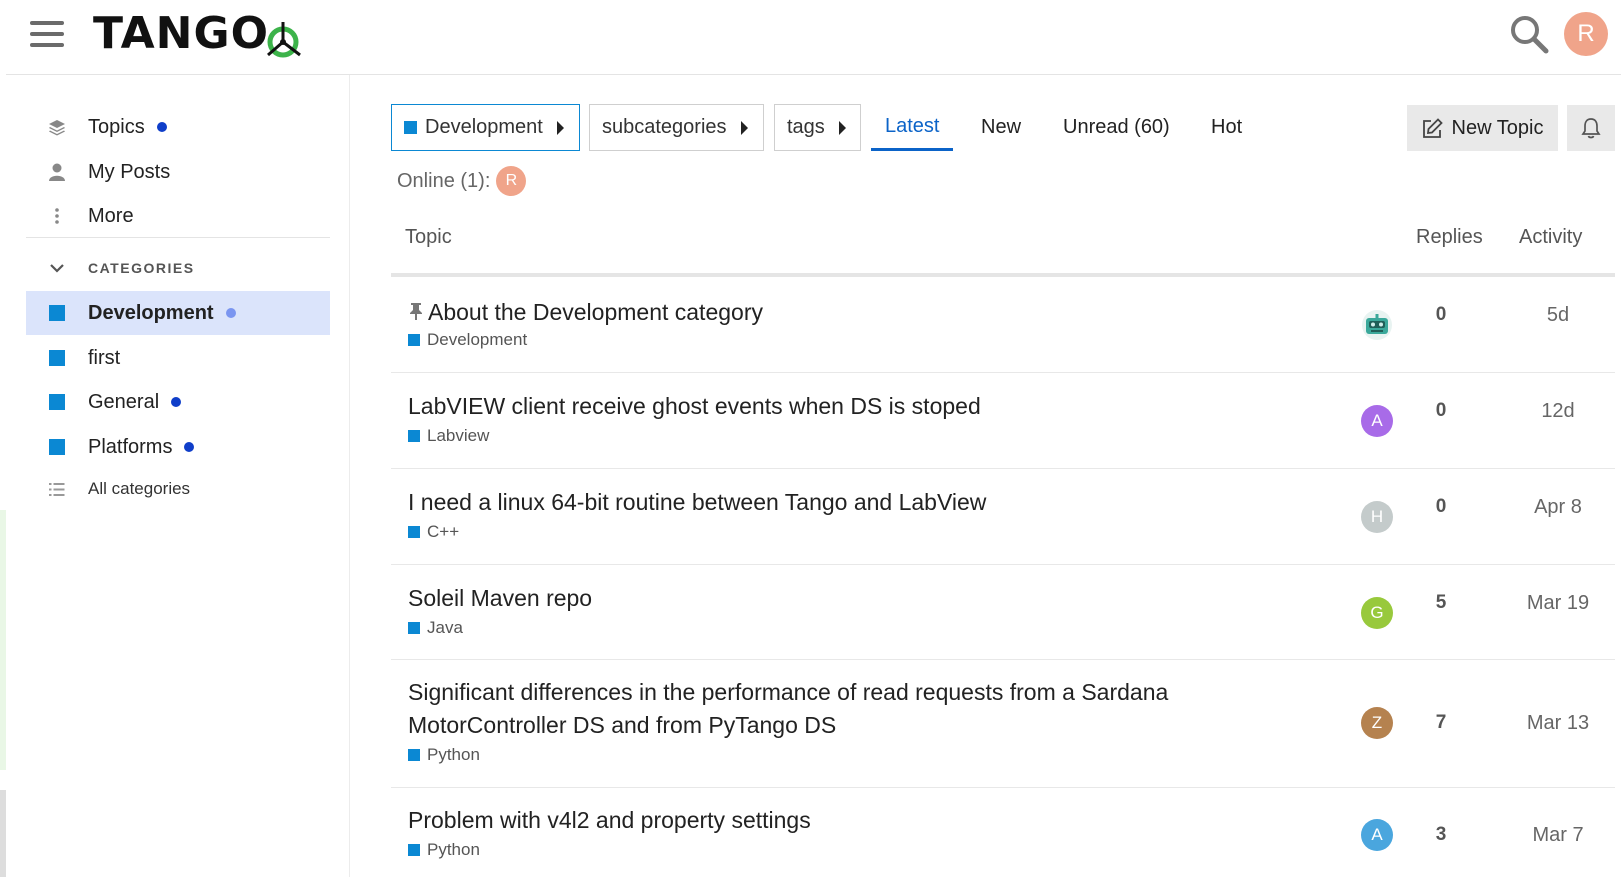 The width and height of the screenshot is (1621, 877). I want to click on tab-new: New, so click(1001, 127).